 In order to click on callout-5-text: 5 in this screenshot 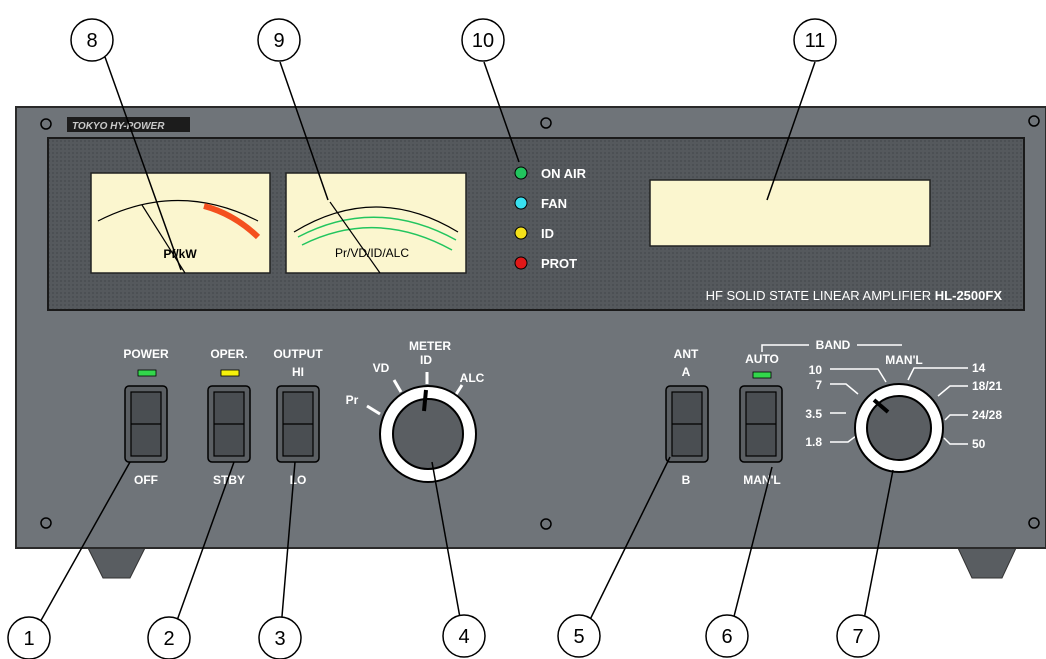, I will do `click(578, 637)`.